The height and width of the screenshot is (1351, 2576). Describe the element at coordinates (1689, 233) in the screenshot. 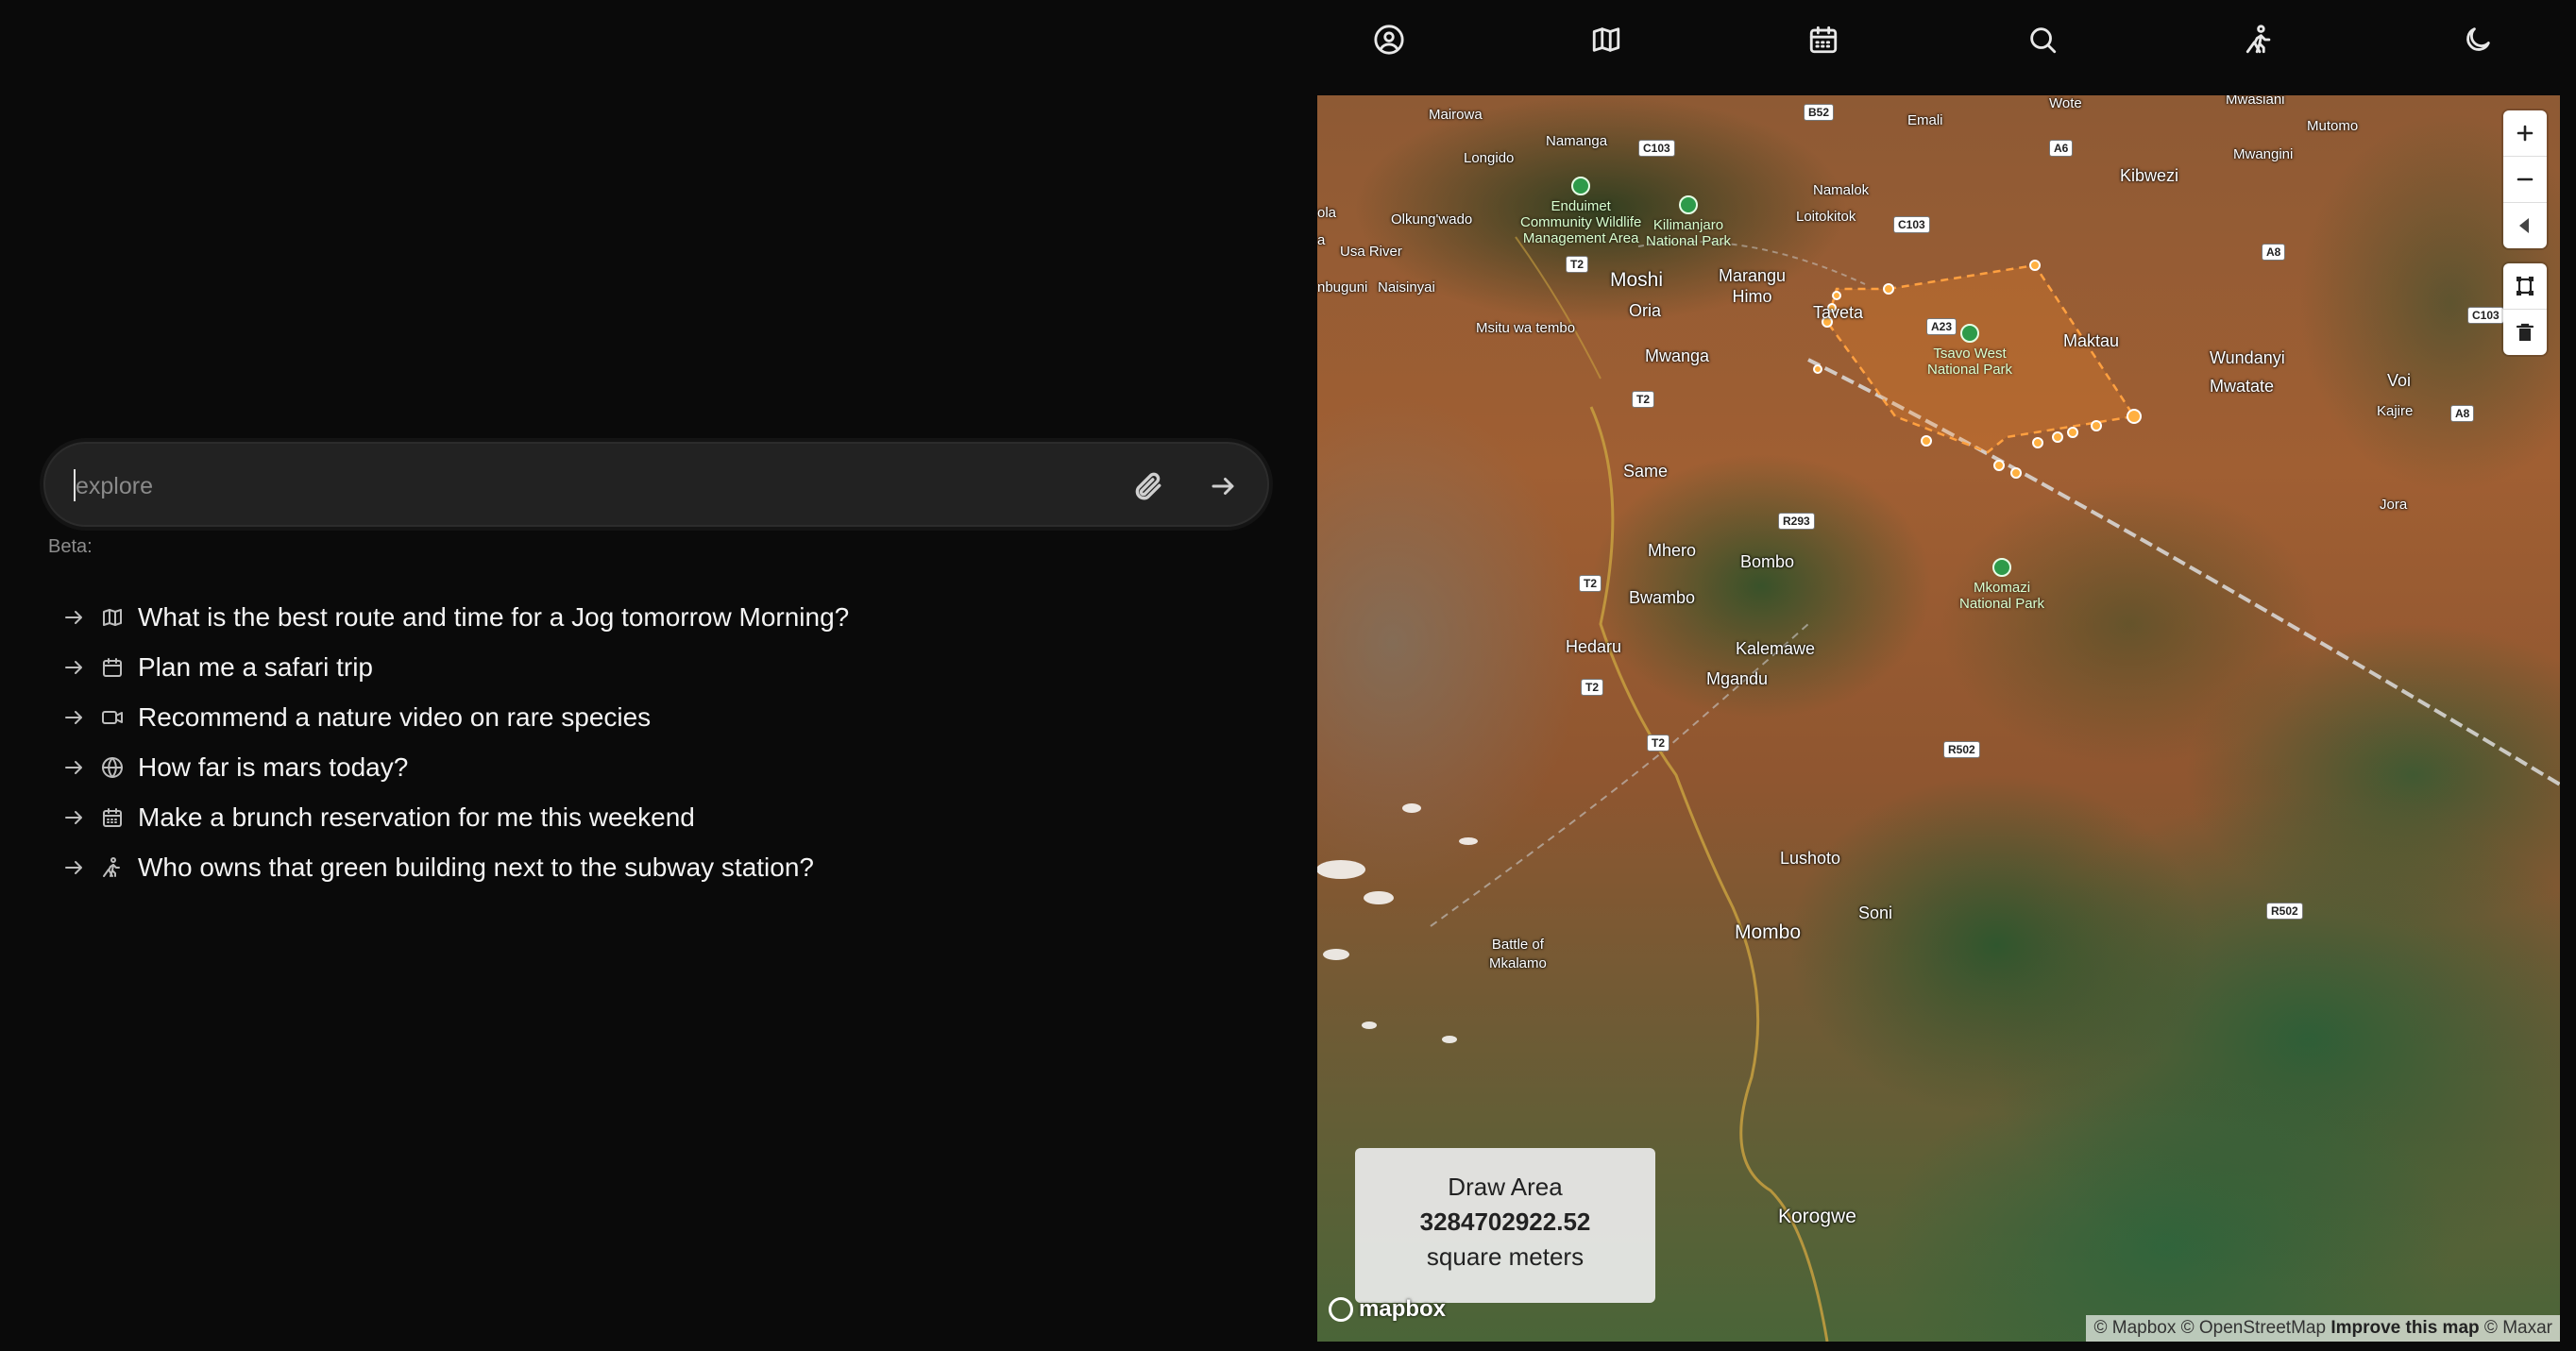

I see `park-label: Kilimanjaro National Park` at that location.